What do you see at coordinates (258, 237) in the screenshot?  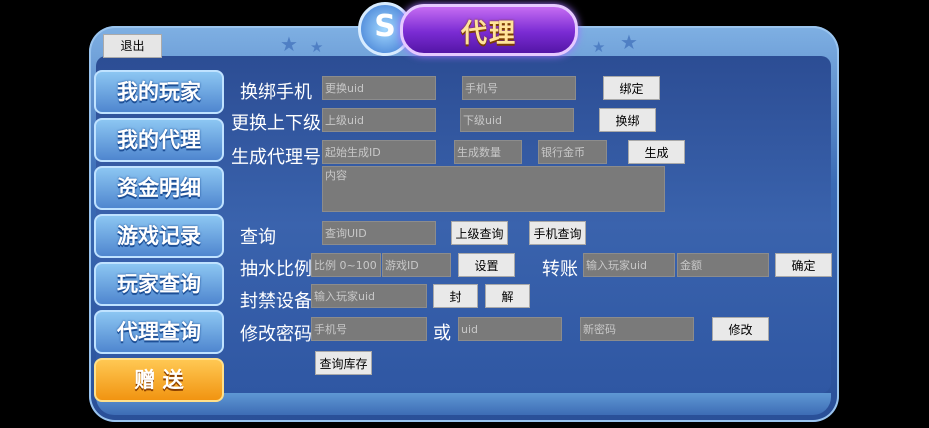 I see `query-label: 查询` at bounding box center [258, 237].